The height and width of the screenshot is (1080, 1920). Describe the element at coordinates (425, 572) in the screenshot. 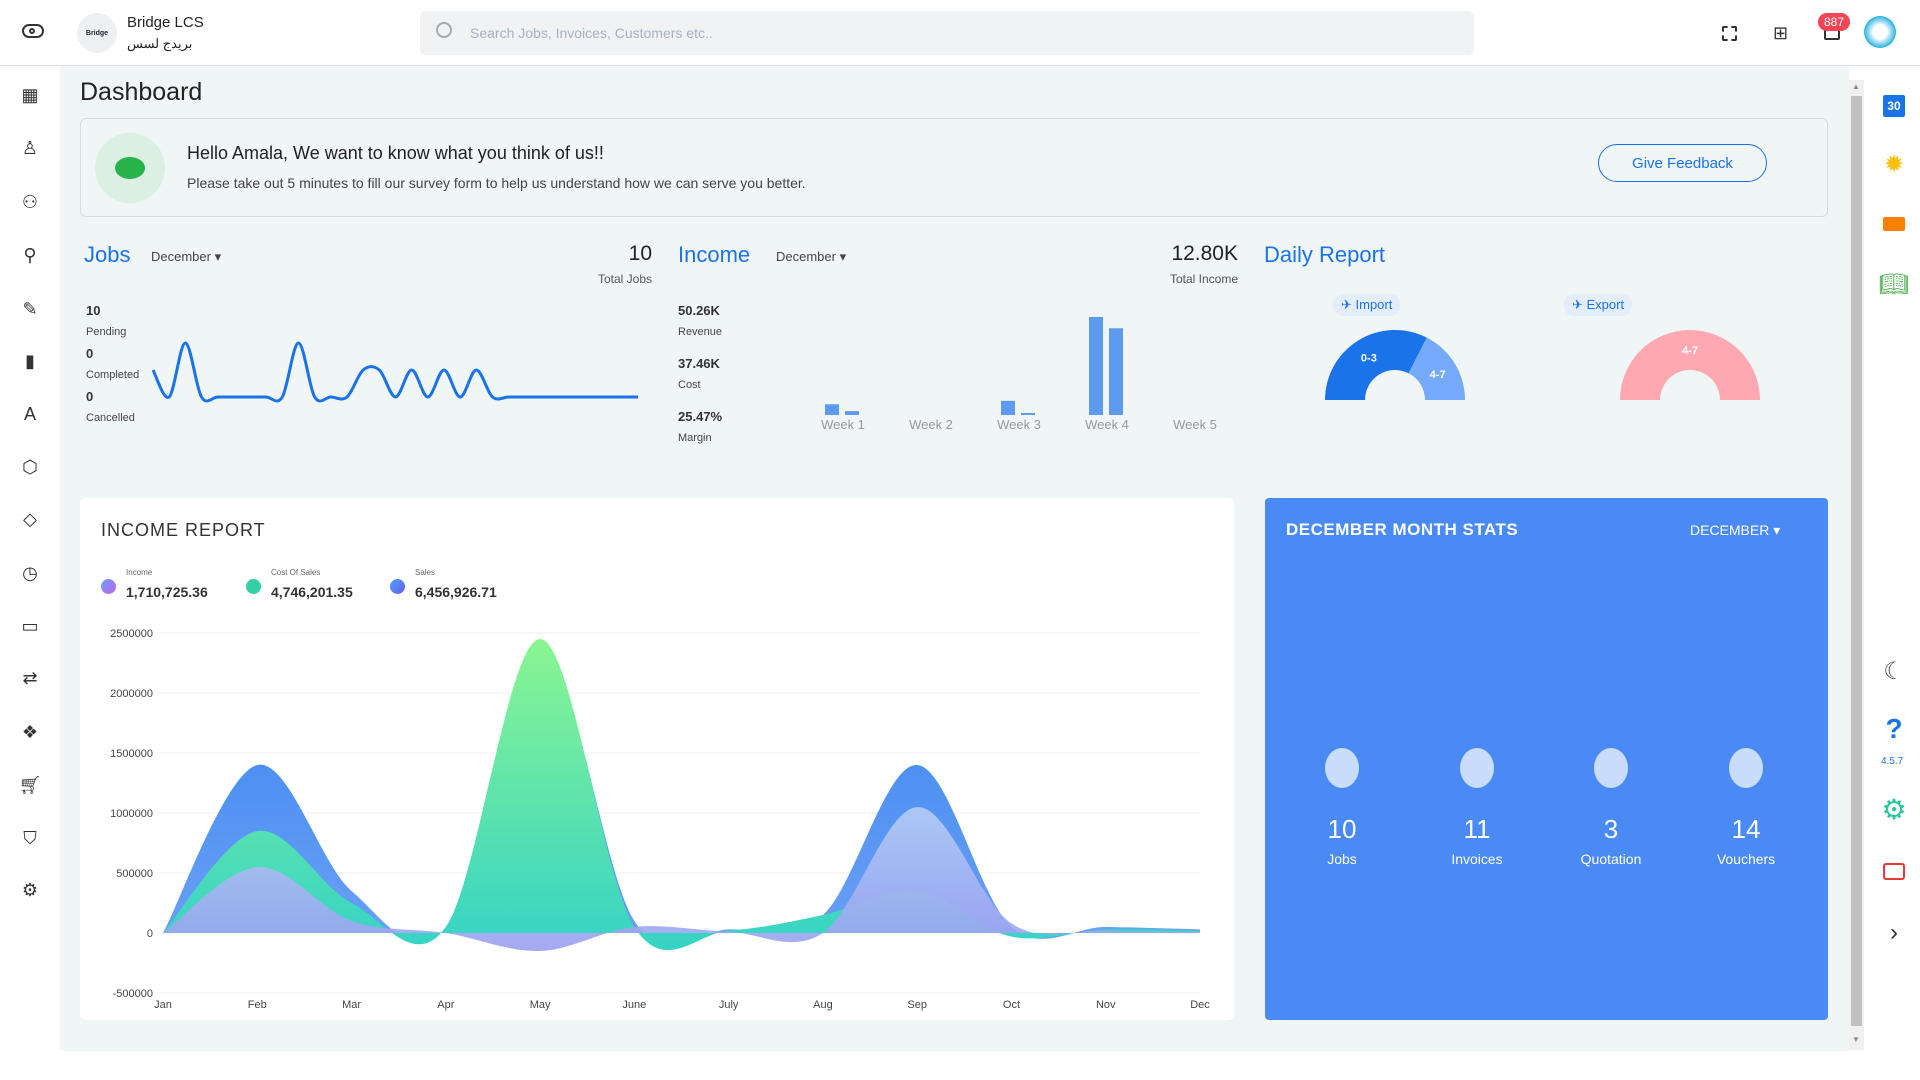

I see `legend-sales-label: Sales` at that location.